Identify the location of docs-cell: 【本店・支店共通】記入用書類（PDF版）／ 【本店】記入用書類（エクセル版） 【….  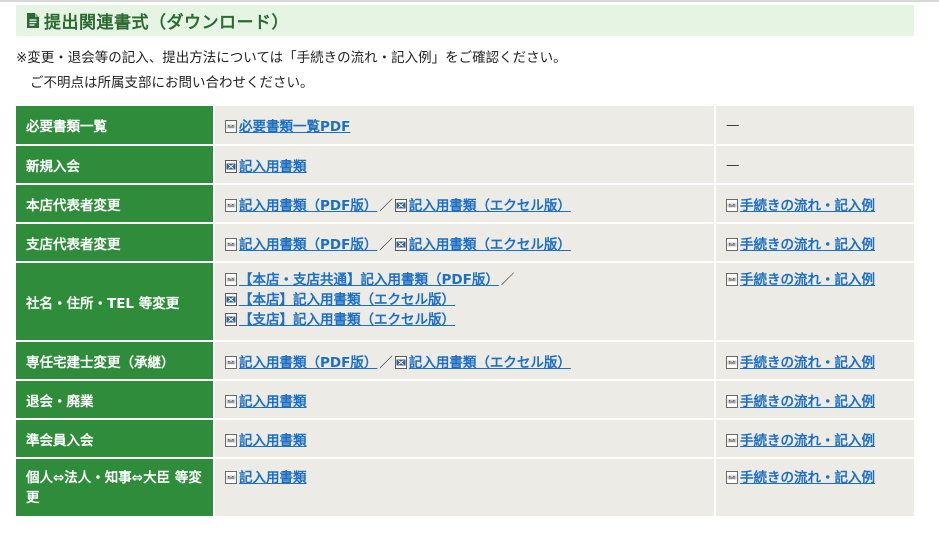
(465, 302).